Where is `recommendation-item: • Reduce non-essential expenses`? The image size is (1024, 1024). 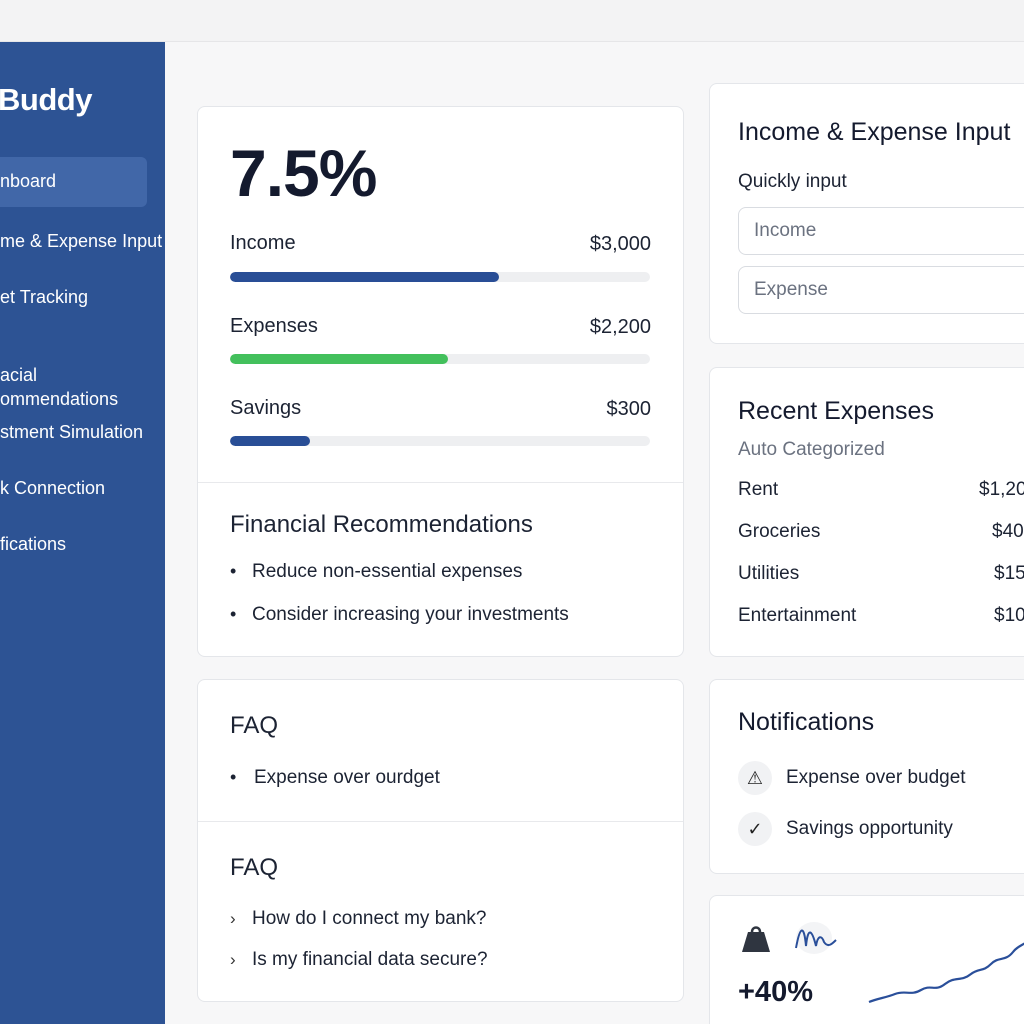
recommendation-item: • Reduce non-essential expenses is located at coordinates (376, 571).